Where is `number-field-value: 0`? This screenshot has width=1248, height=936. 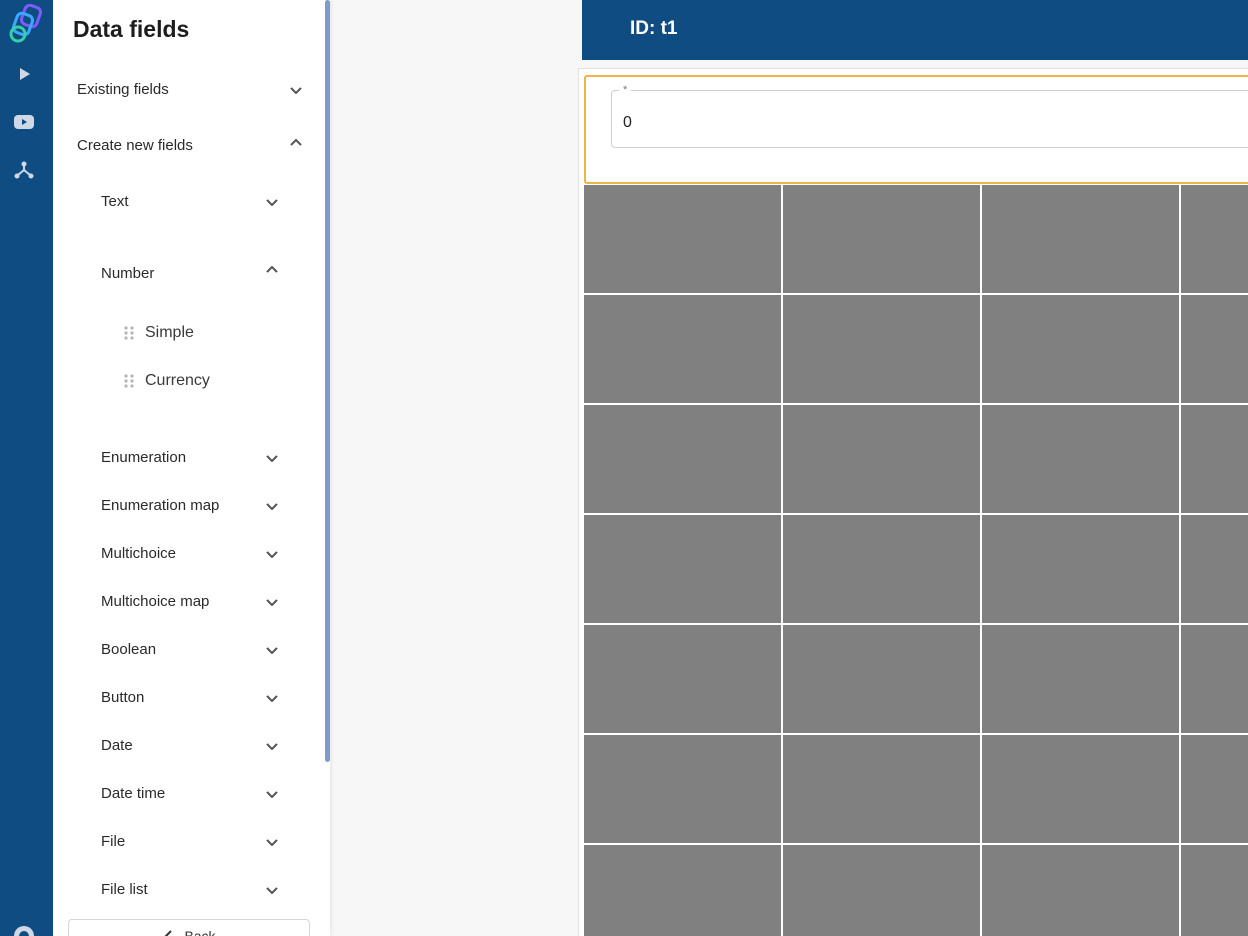 number-field-value: 0 is located at coordinates (627, 123).